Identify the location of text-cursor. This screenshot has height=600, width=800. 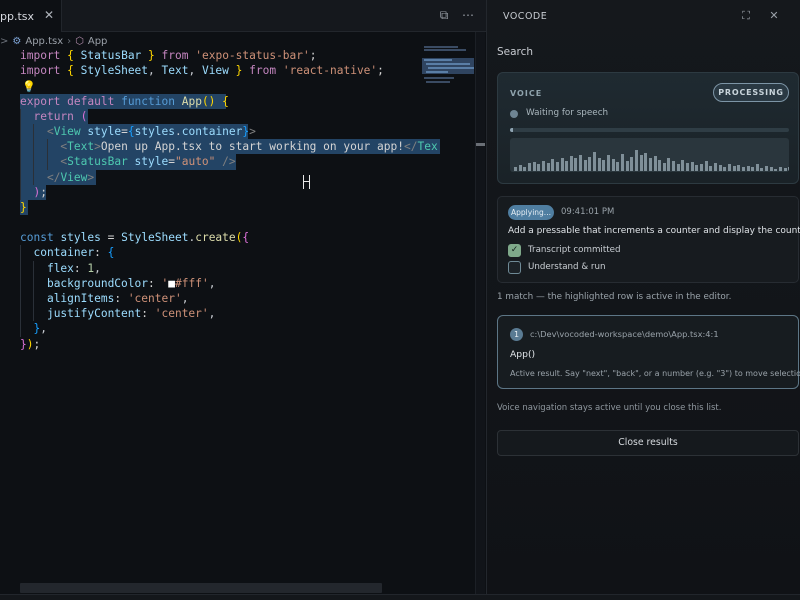
(306, 182).